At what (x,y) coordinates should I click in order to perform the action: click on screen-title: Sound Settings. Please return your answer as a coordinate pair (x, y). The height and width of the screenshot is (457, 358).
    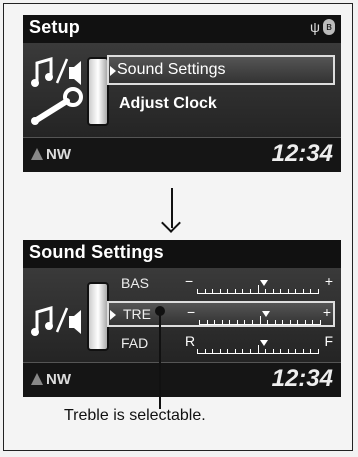
    Looking at the image, I should click on (96, 252).